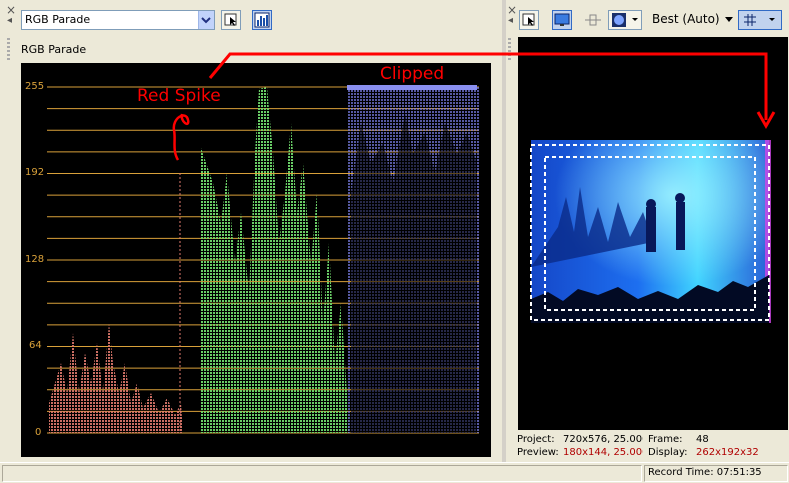 Image resolution: width=789 pixels, height=483 pixels. I want to click on annotation-arrow-line, so click(488, 86).